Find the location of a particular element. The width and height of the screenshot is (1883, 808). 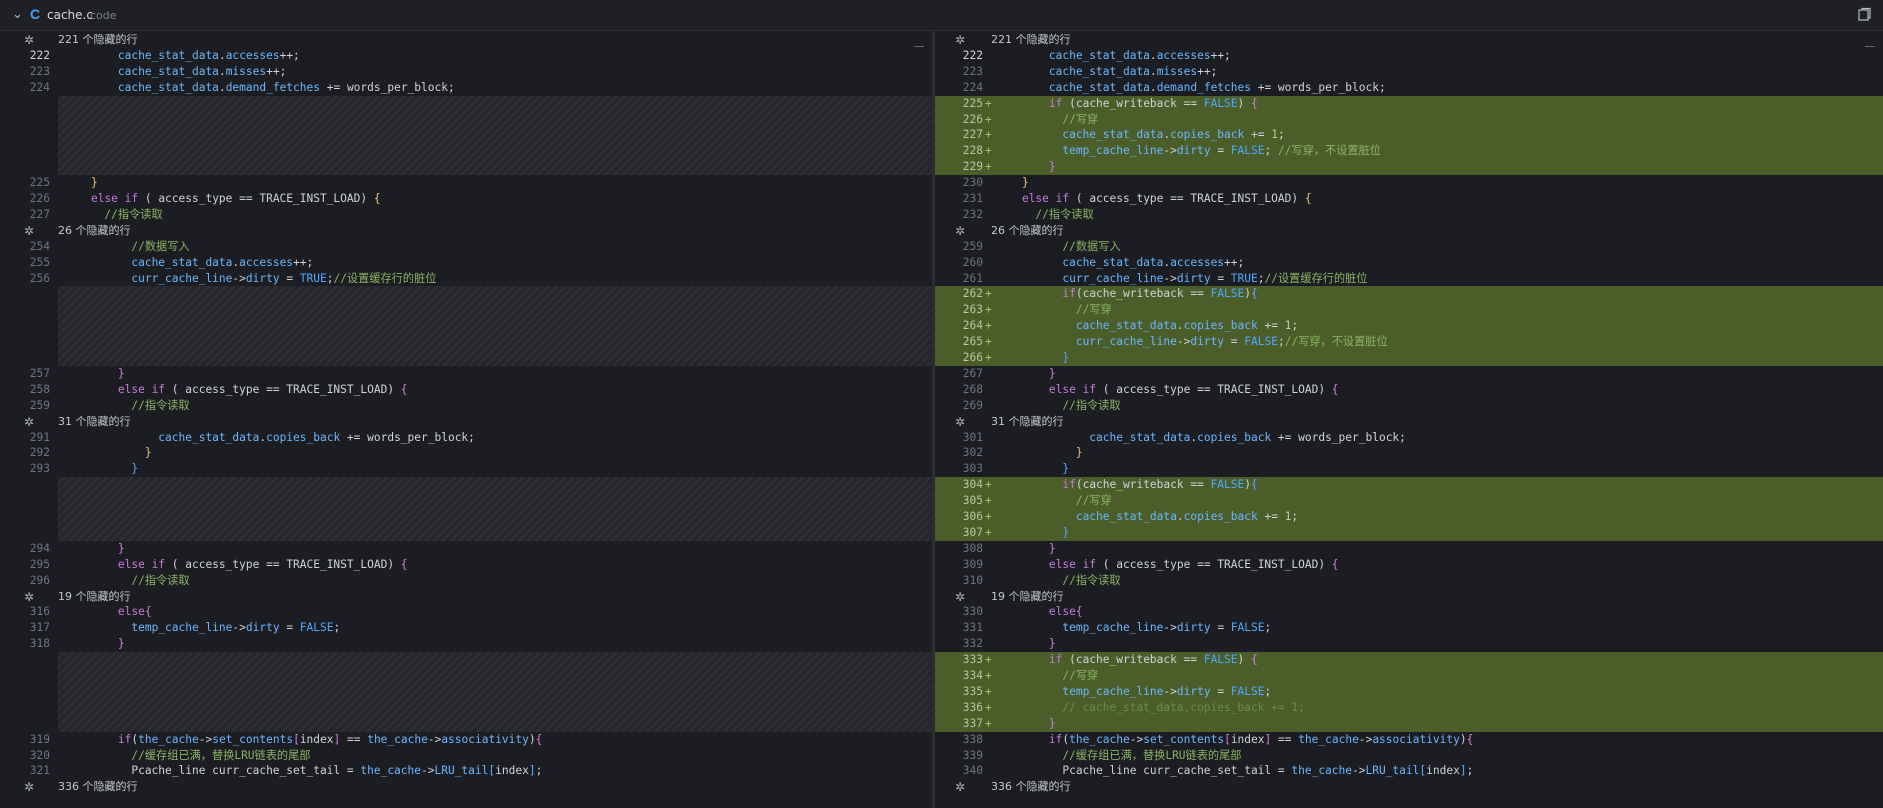

file-name: cache.c is located at coordinates (70, 15).